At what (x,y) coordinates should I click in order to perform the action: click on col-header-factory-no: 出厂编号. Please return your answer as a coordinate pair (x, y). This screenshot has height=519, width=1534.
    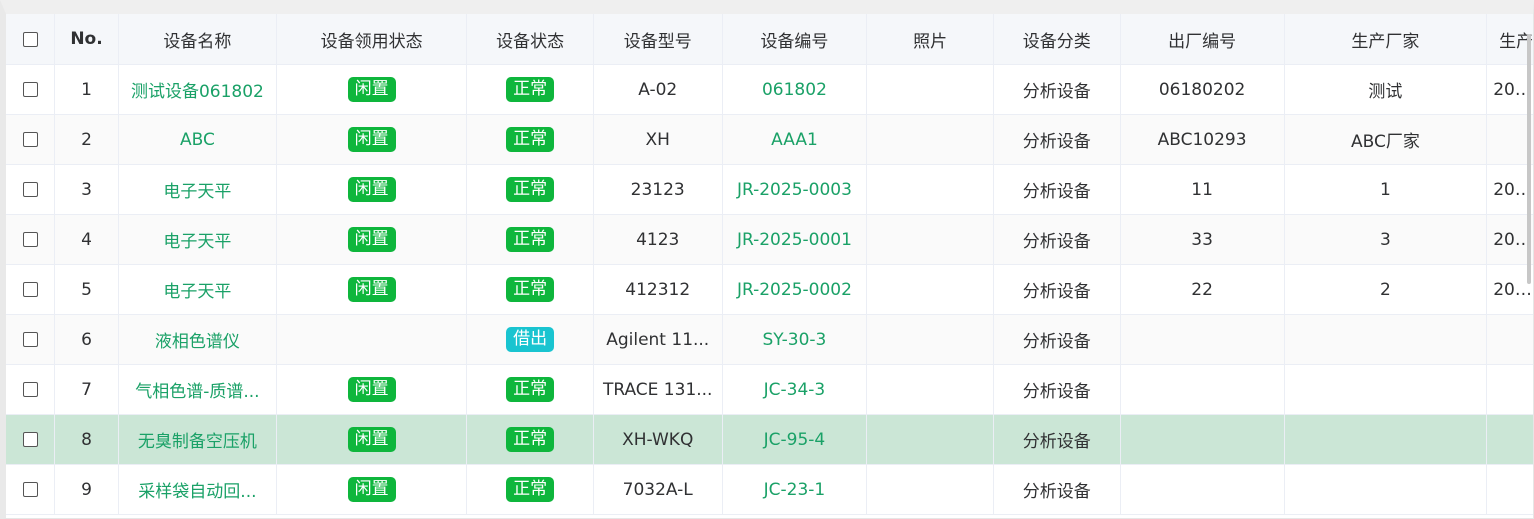
    Looking at the image, I should click on (1202, 39).